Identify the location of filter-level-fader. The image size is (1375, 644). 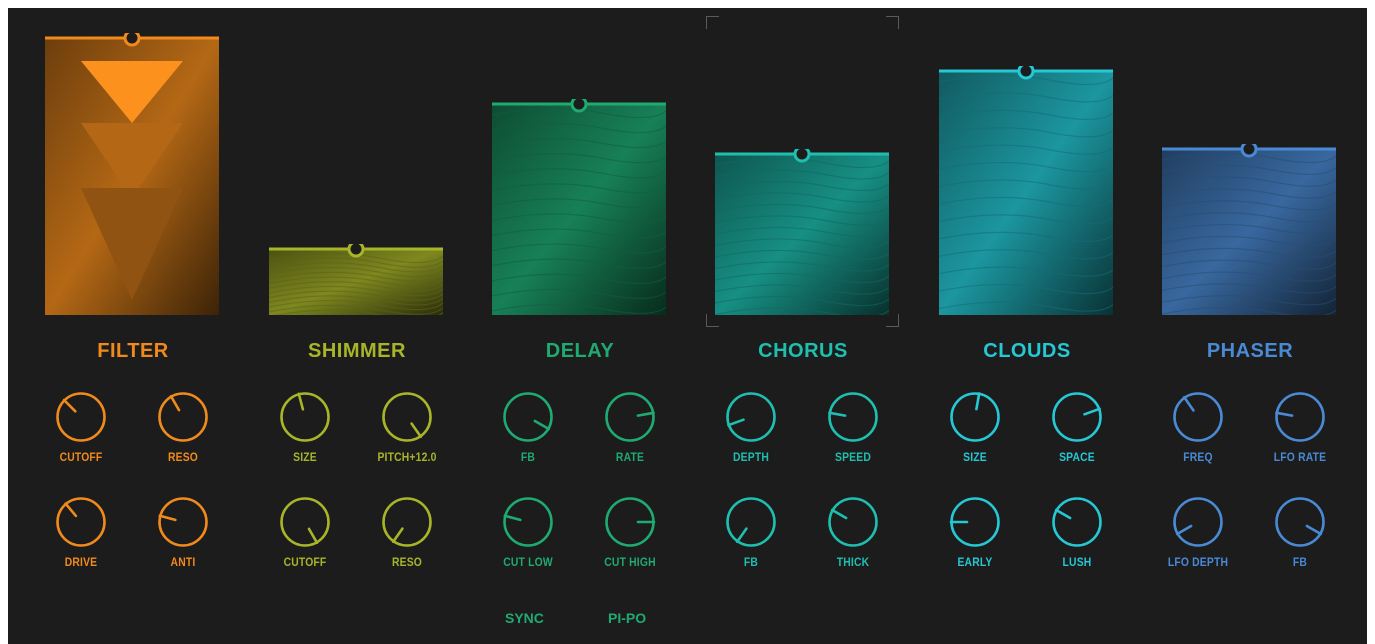
(132, 174).